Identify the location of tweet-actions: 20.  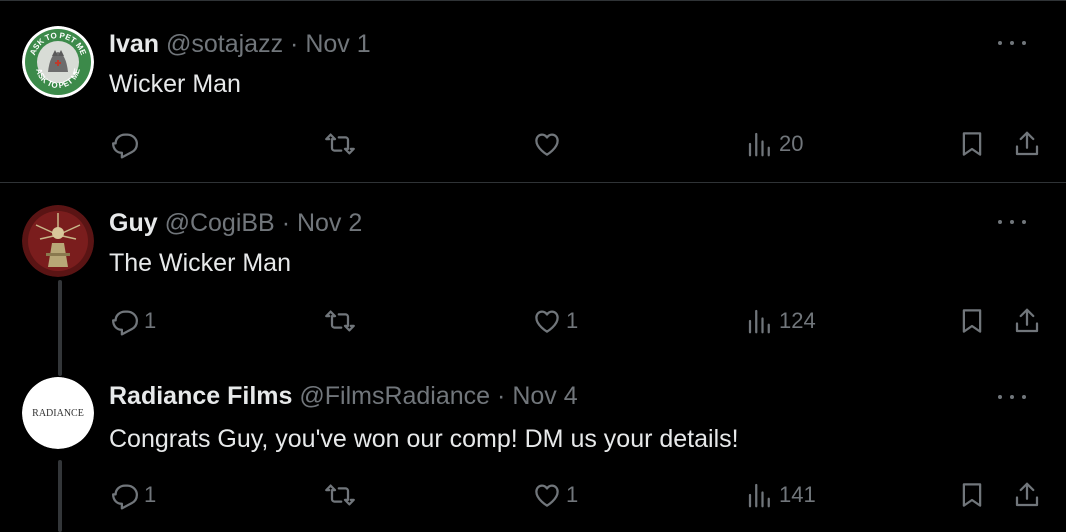
(533, 144).